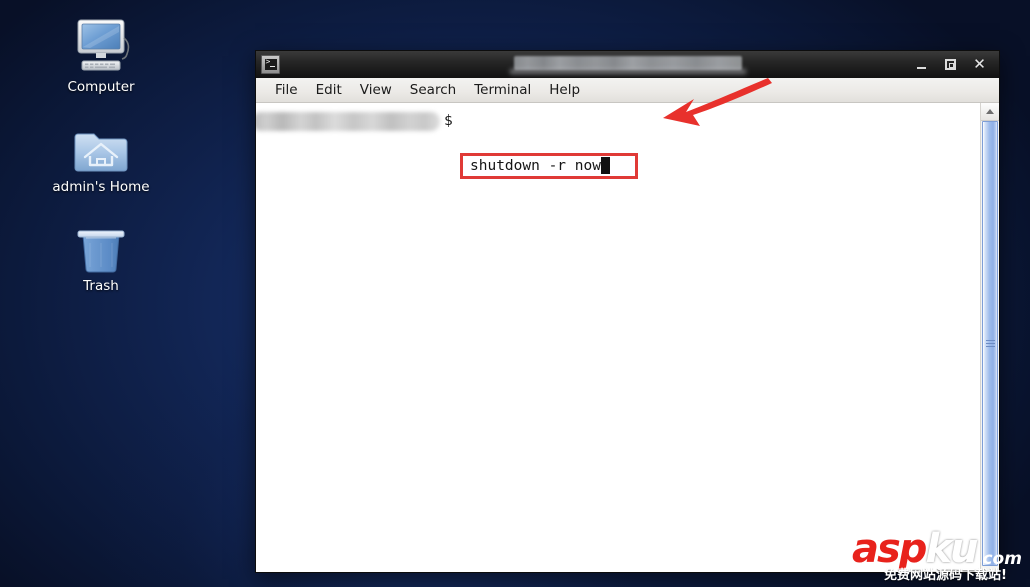 The width and height of the screenshot is (1030, 587). What do you see at coordinates (101, 286) in the screenshot?
I see `desktop-icon-label: Trash` at bounding box center [101, 286].